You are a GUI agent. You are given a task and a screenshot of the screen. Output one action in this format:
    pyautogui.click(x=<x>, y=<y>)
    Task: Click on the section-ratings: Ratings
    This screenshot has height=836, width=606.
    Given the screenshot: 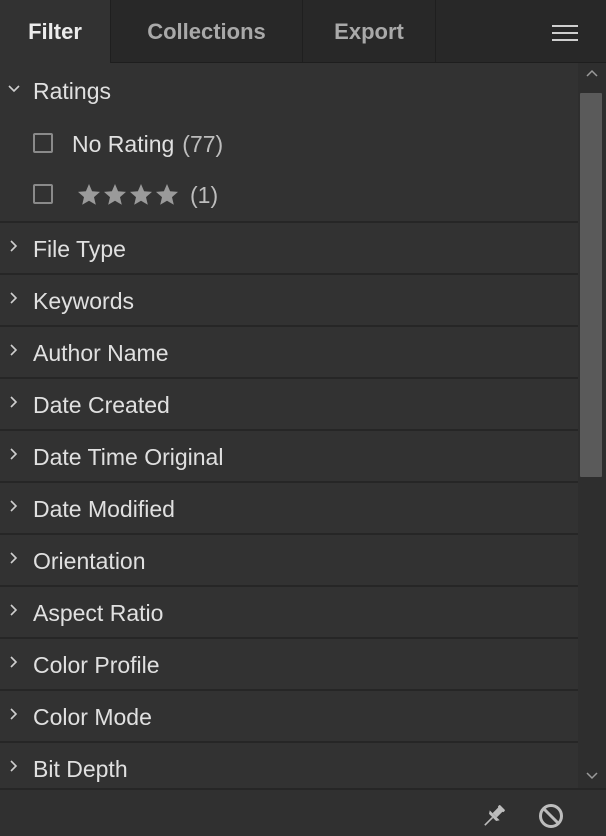 What is the action you would take?
    pyautogui.click(x=289, y=91)
    